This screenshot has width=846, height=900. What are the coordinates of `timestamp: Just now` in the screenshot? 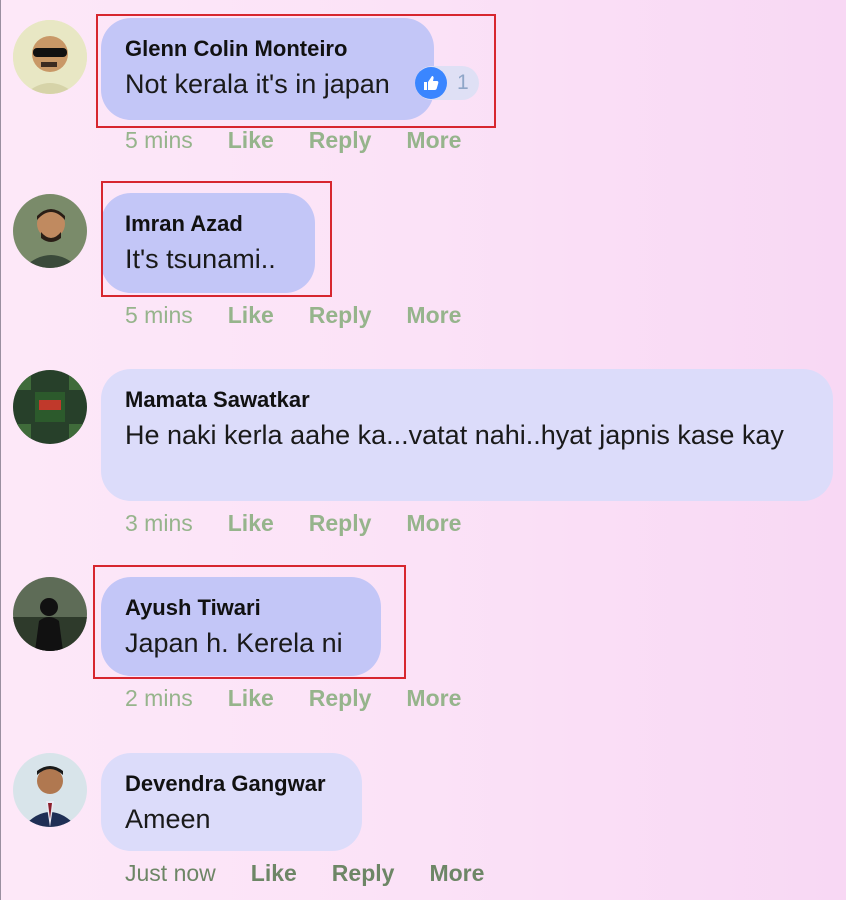 It's located at (170, 873).